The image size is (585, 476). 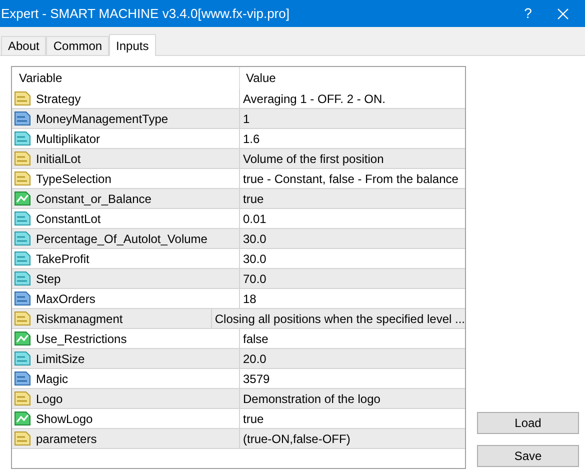 What do you see at coordinates (145, 13) in the screenshot?
I see `window-title: Expert - SMART MACHINE v3.4.0[www.fx-vip.pro]` at bounding box center [145, 13].